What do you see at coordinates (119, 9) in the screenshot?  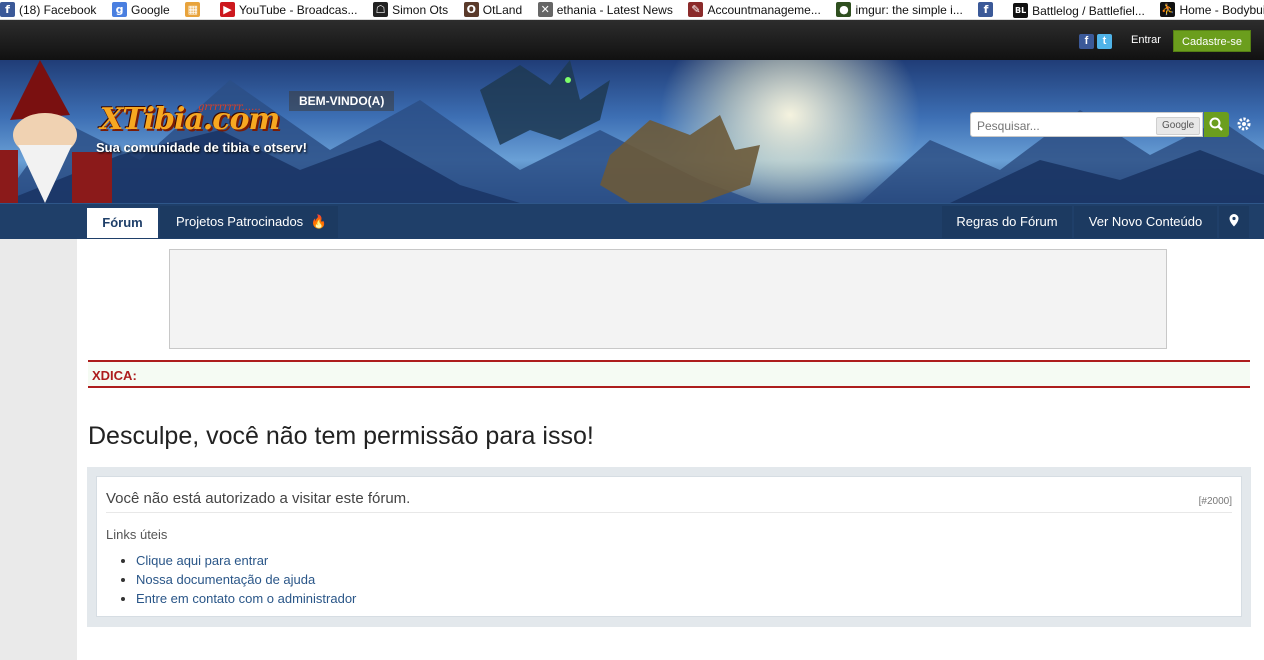 I see `google-icon: g` at bounding box center [119, 9].